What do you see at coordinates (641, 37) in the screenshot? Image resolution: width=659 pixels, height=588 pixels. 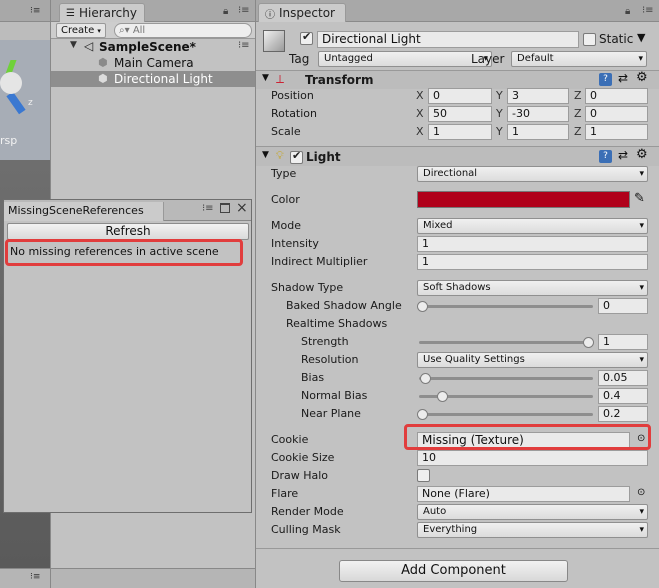 I see `static-dropdown-icon: ▼` at bounding box center [641, 37].